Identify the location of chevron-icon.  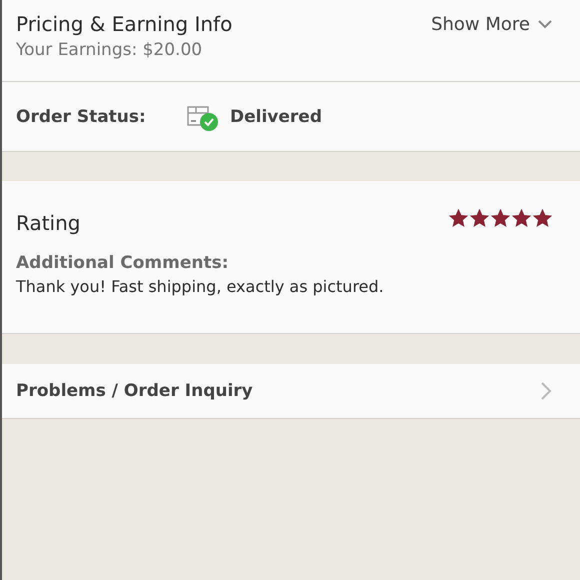
(545, 24).